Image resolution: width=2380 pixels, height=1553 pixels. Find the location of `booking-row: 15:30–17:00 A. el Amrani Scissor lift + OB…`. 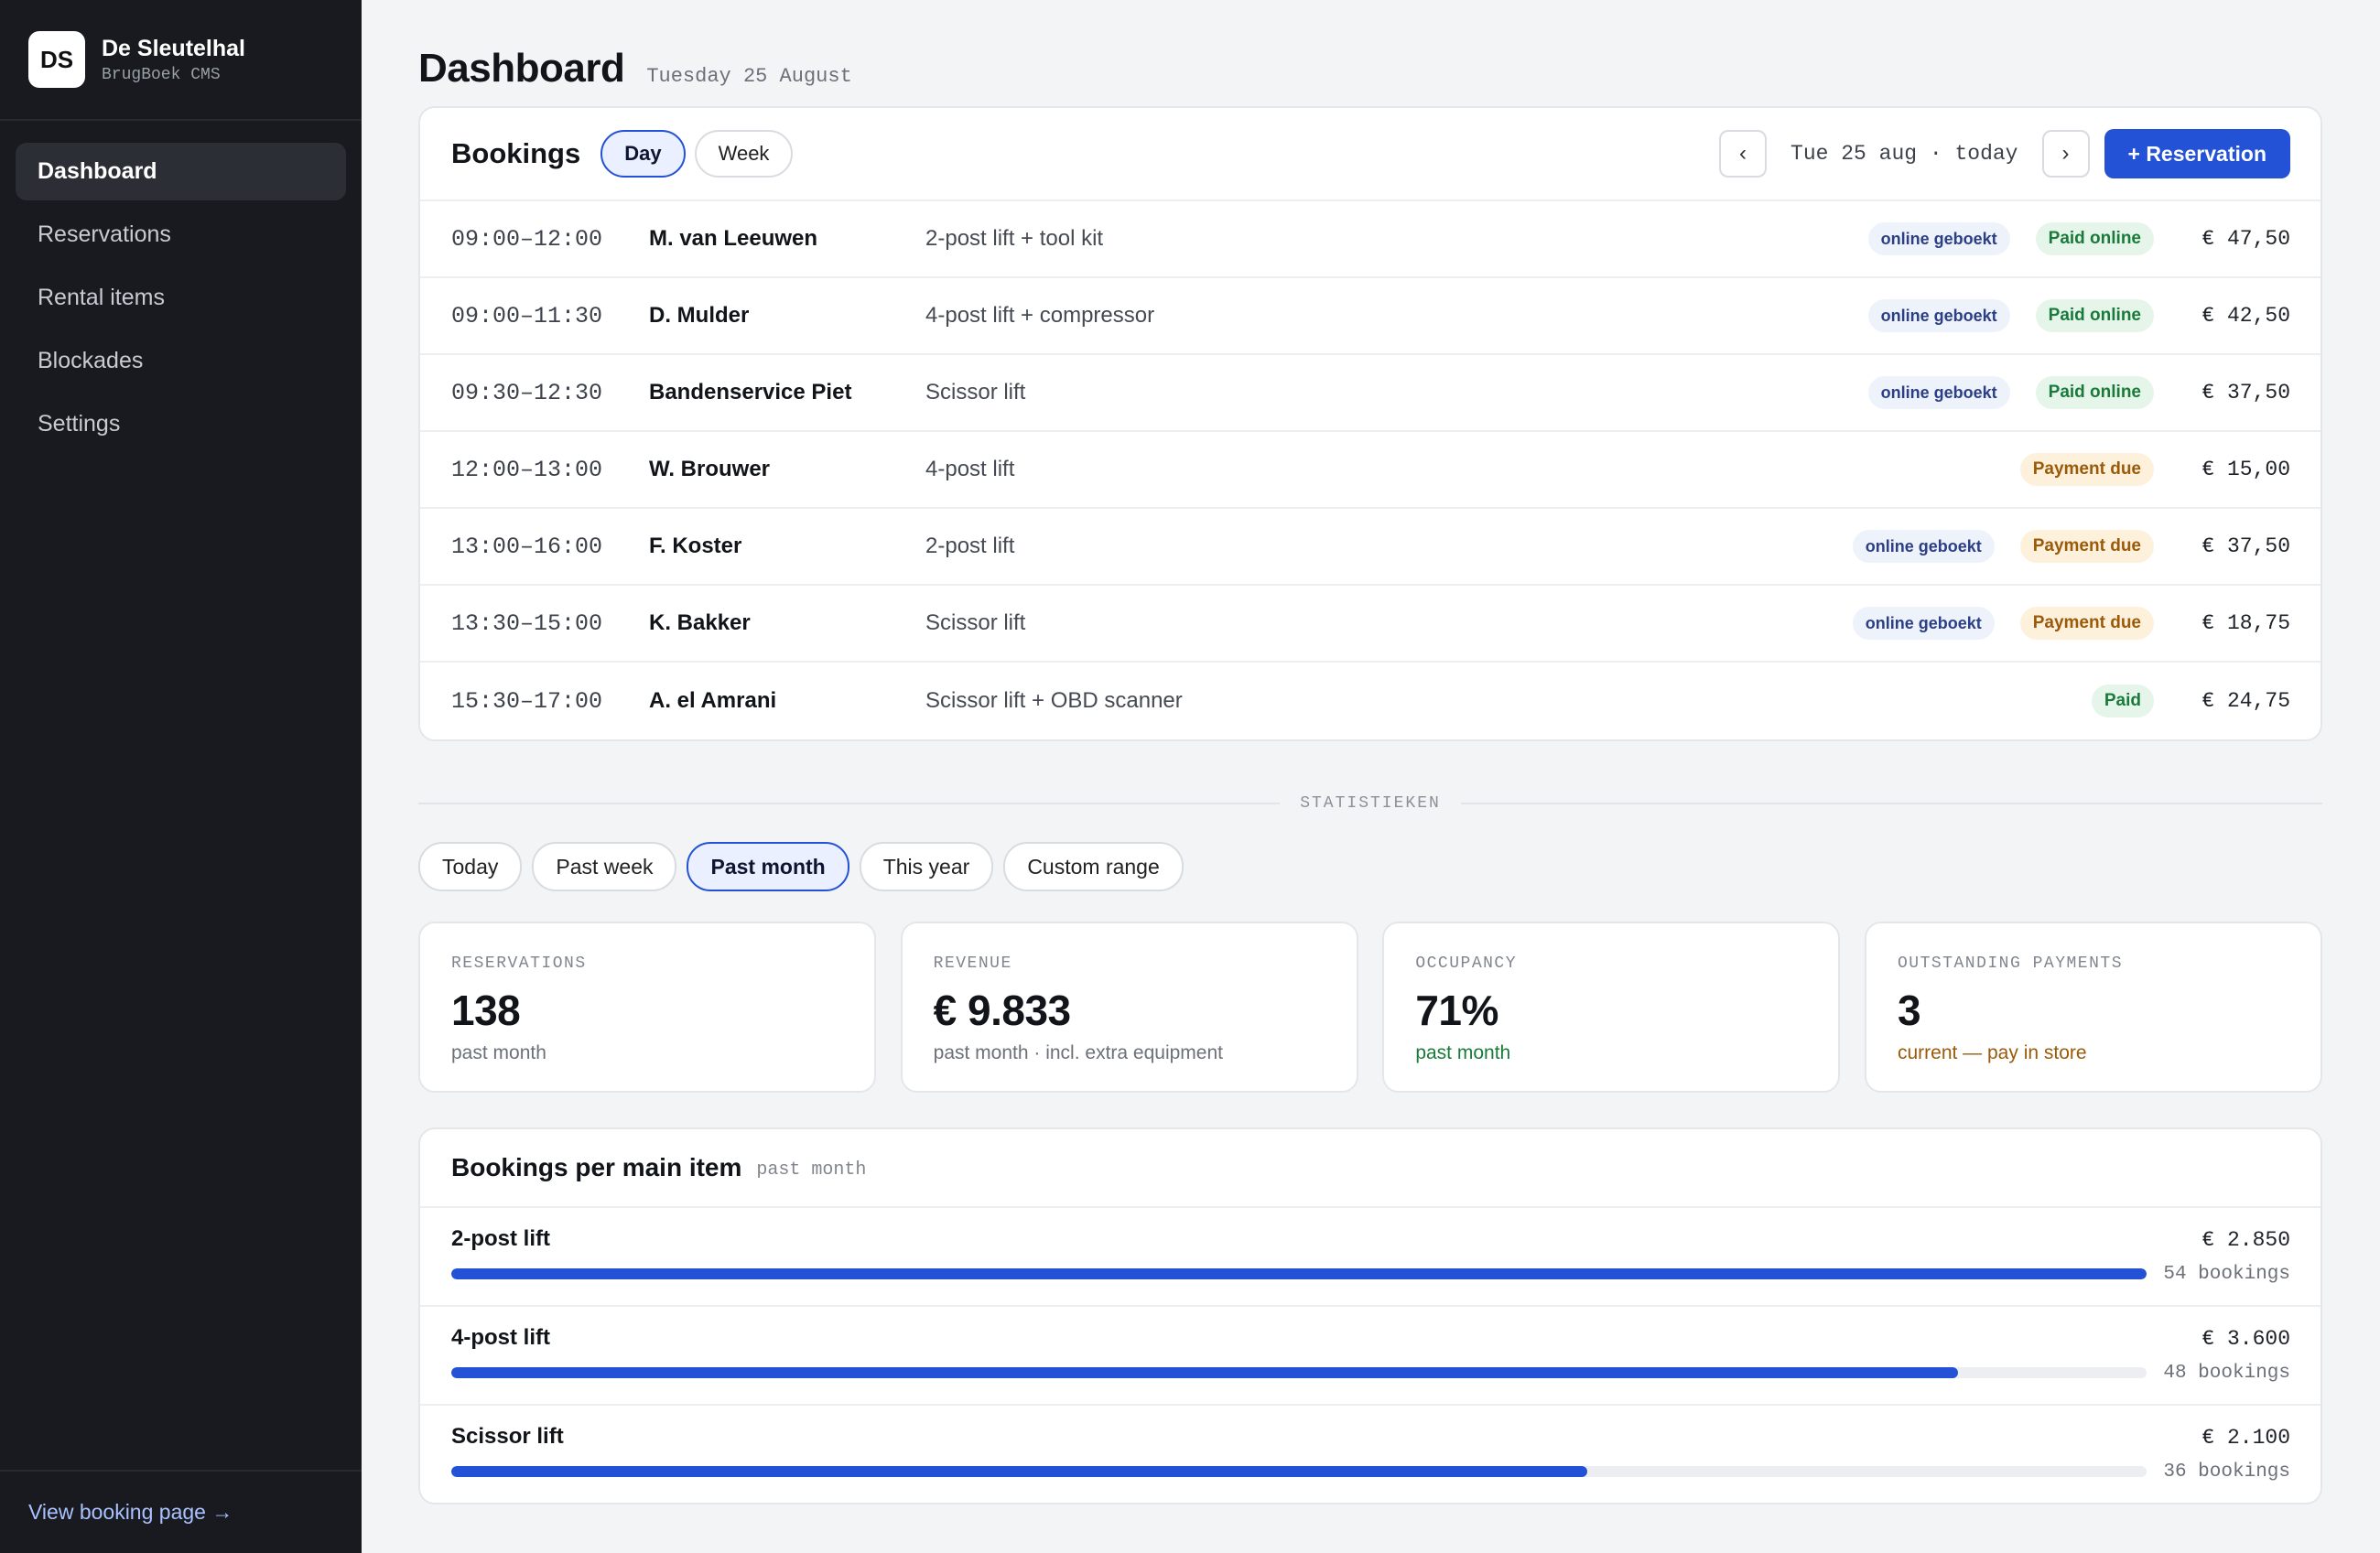

booking-row: 15:30–17:00 A. el Amrani Scissor lift + OB… is located at coordinates (1370, 701).